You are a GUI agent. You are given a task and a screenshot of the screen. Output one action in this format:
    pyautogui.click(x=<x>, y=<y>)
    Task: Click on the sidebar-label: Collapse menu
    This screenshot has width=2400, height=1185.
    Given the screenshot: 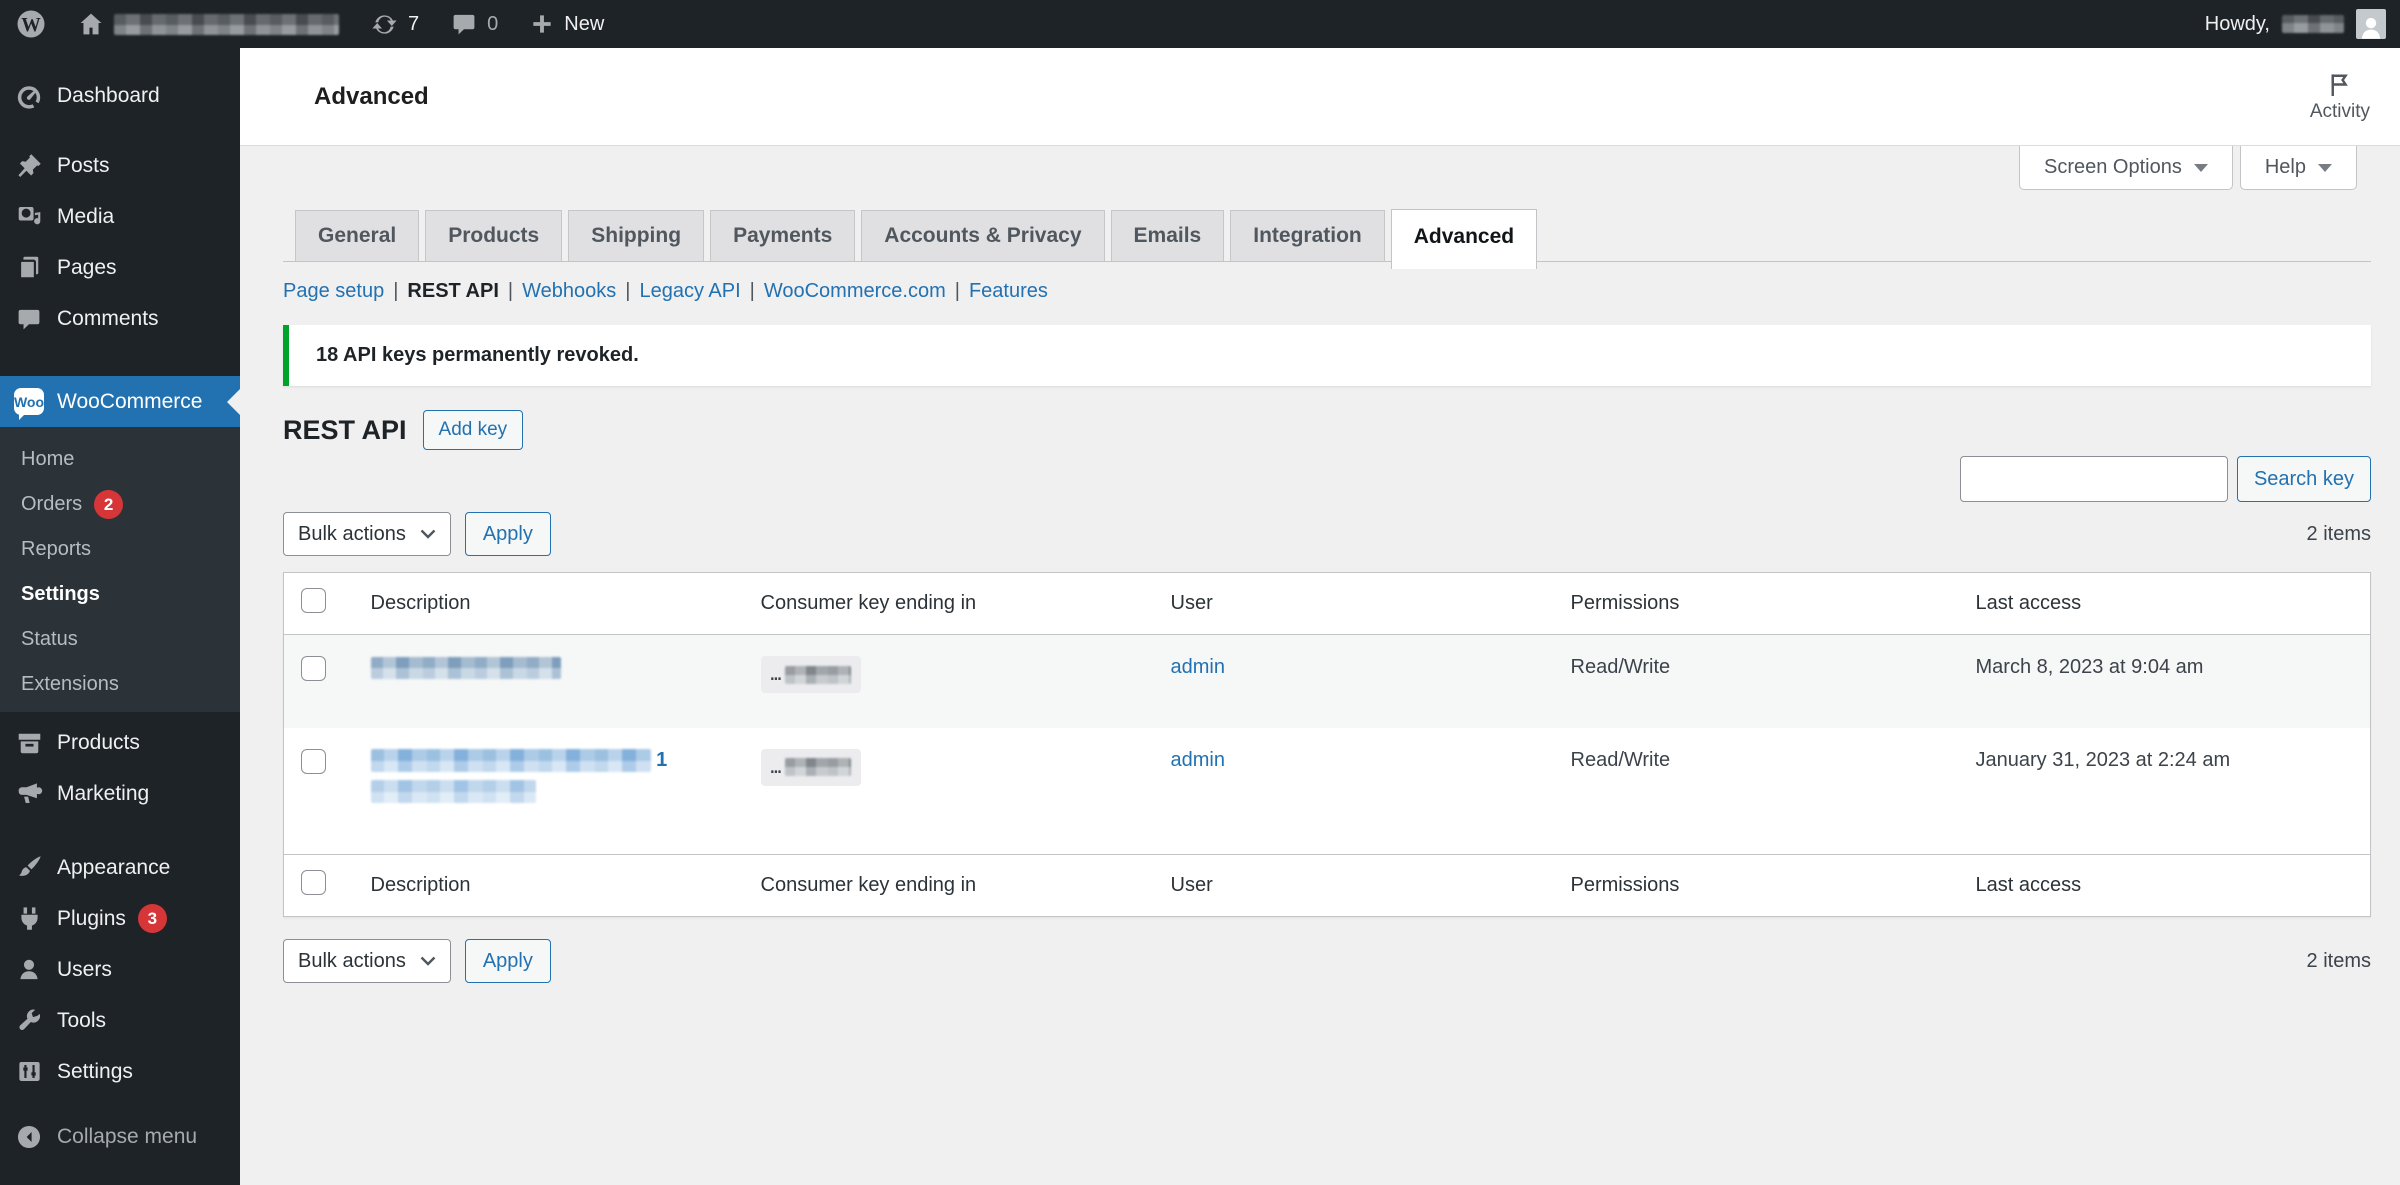 What is the action you would take?
    pyautogui.click(x=127, y=1136)
    